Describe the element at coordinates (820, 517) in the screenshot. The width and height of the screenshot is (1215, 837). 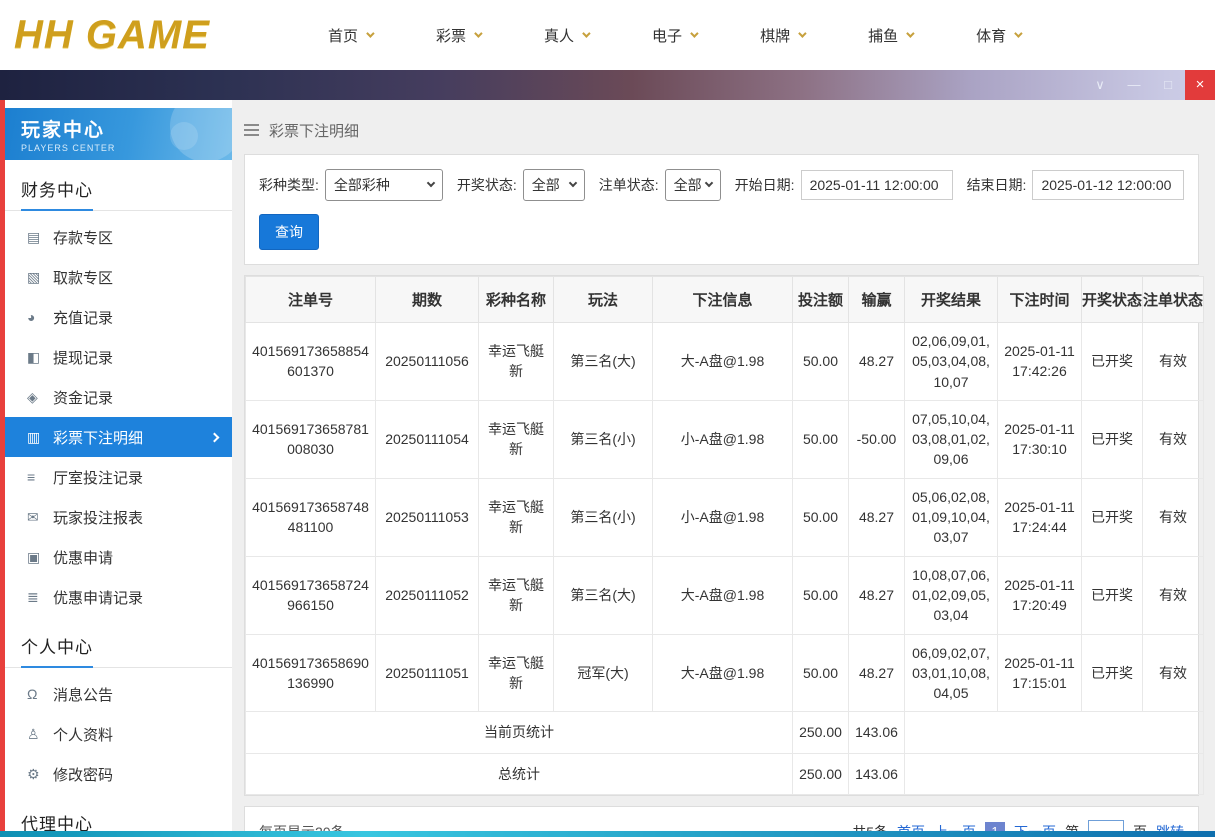
I see `cell-bet-amount: 50.00` at that location.